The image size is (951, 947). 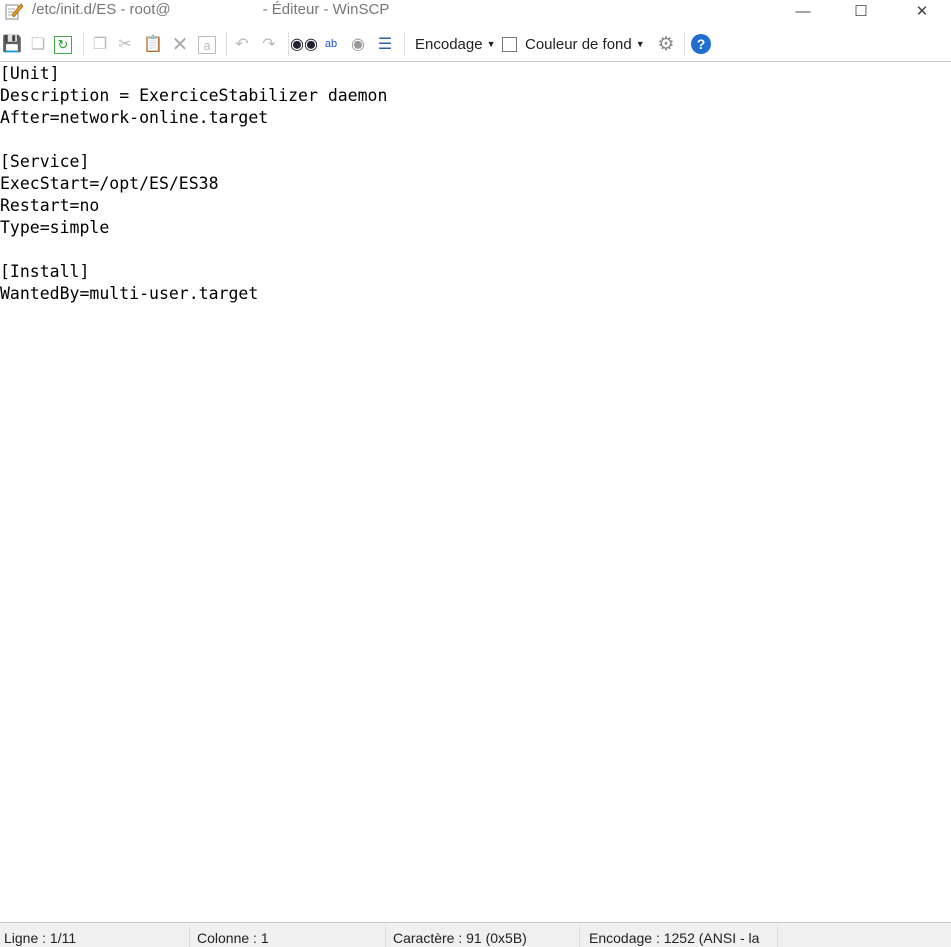 I want to click on background-color-dropdown: Couleur de fond ▼, so click(x=585, y=44).